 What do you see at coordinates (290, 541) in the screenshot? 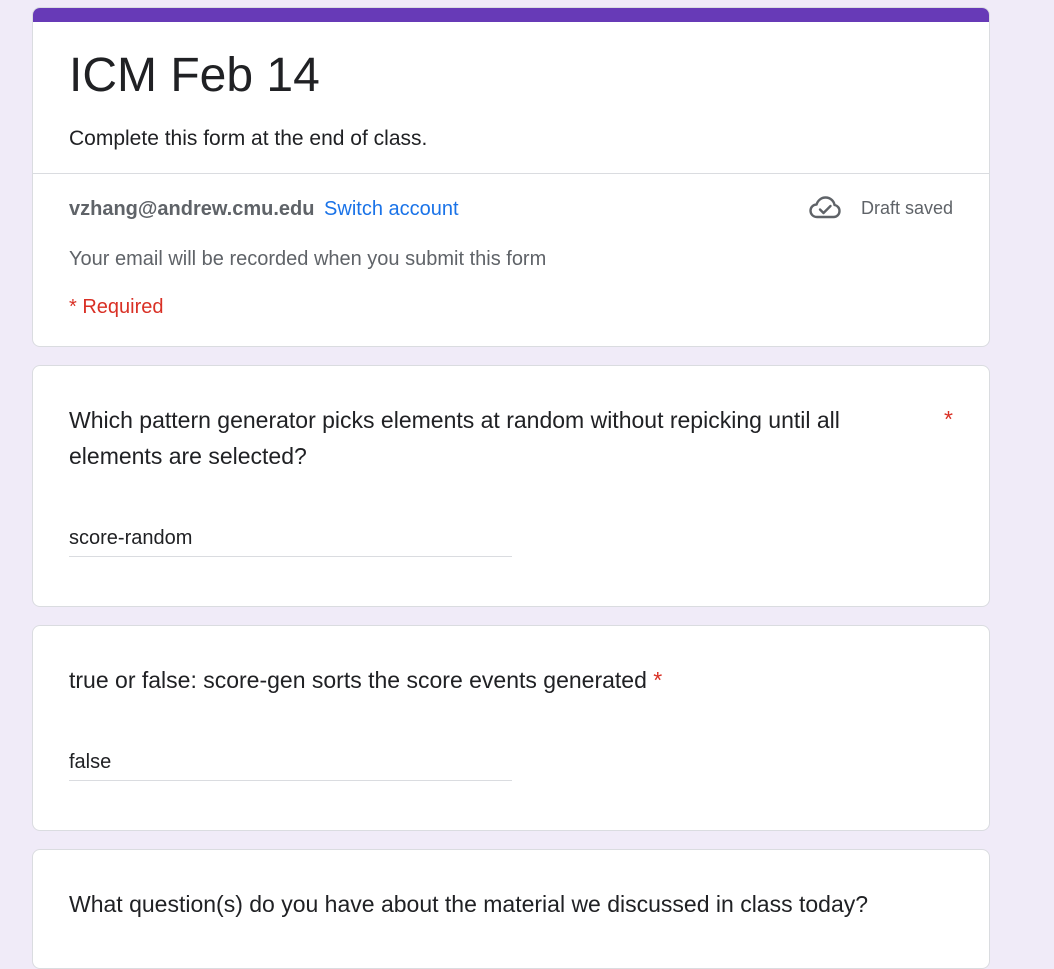
I see `answer-input: score-random` at bounding box center [290, 541].